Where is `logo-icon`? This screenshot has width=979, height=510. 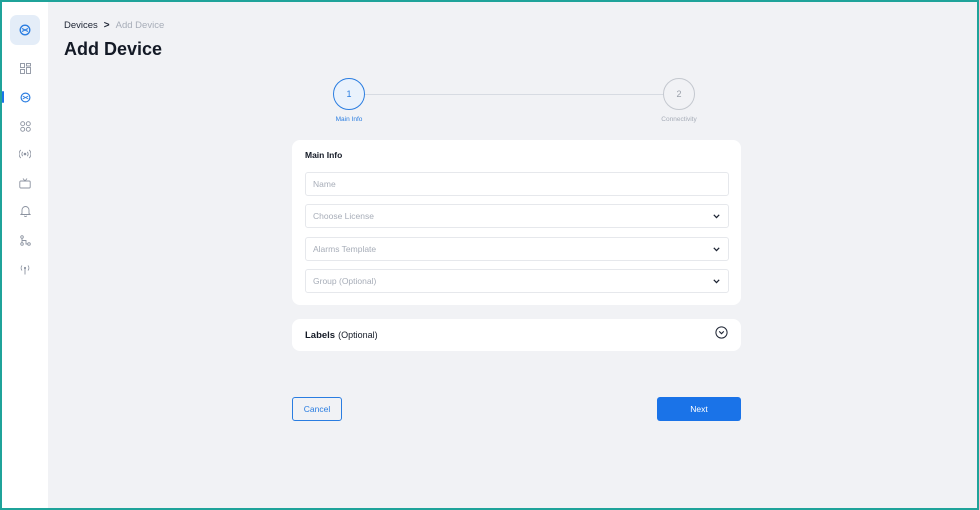
logo-icon is located at coordinates (25, 30).